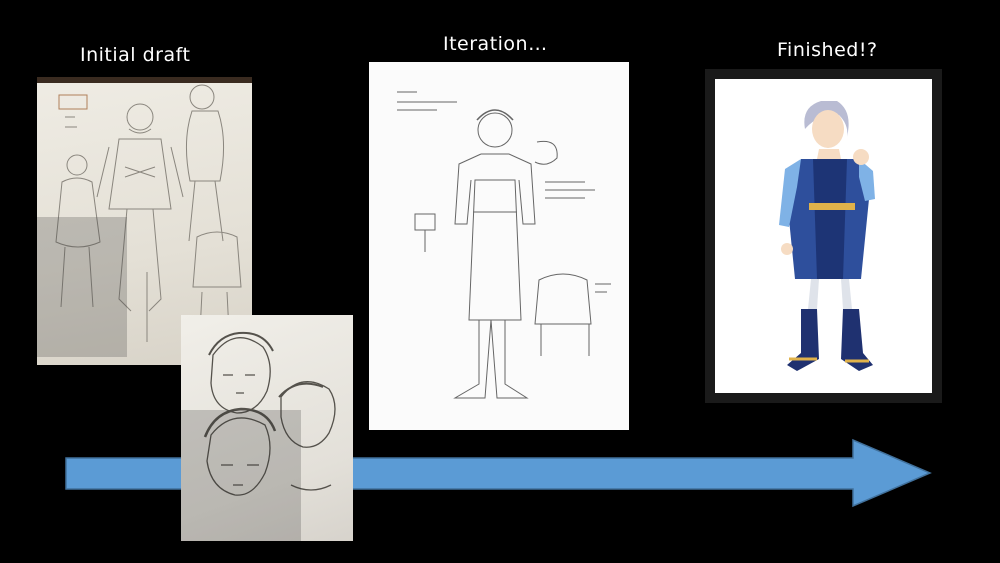 The height and width of the screenshot is (563, 1000). I want to click on face-studies-sketch-image, so click(267, 428).